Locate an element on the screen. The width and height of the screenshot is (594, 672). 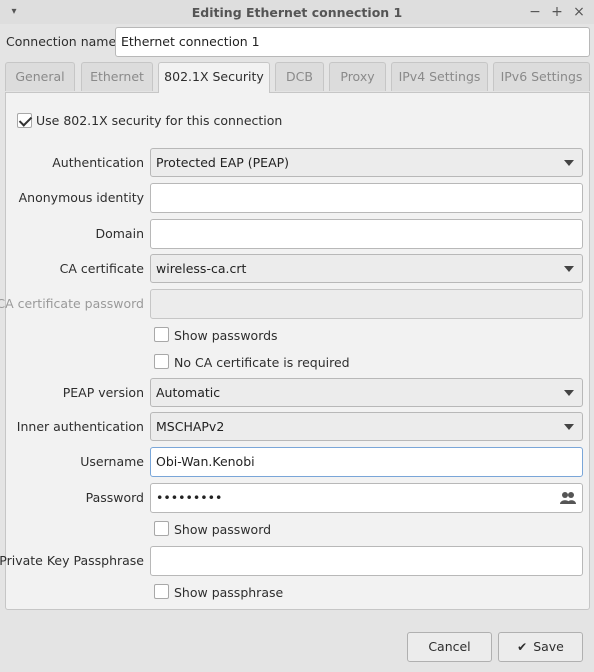
show-password-checkbox is located at coordinates (161, 528).